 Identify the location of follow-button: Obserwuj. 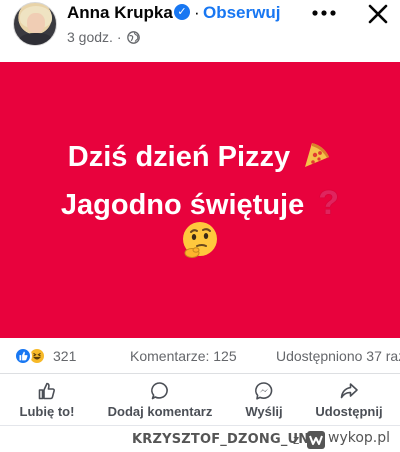
(241, 13).